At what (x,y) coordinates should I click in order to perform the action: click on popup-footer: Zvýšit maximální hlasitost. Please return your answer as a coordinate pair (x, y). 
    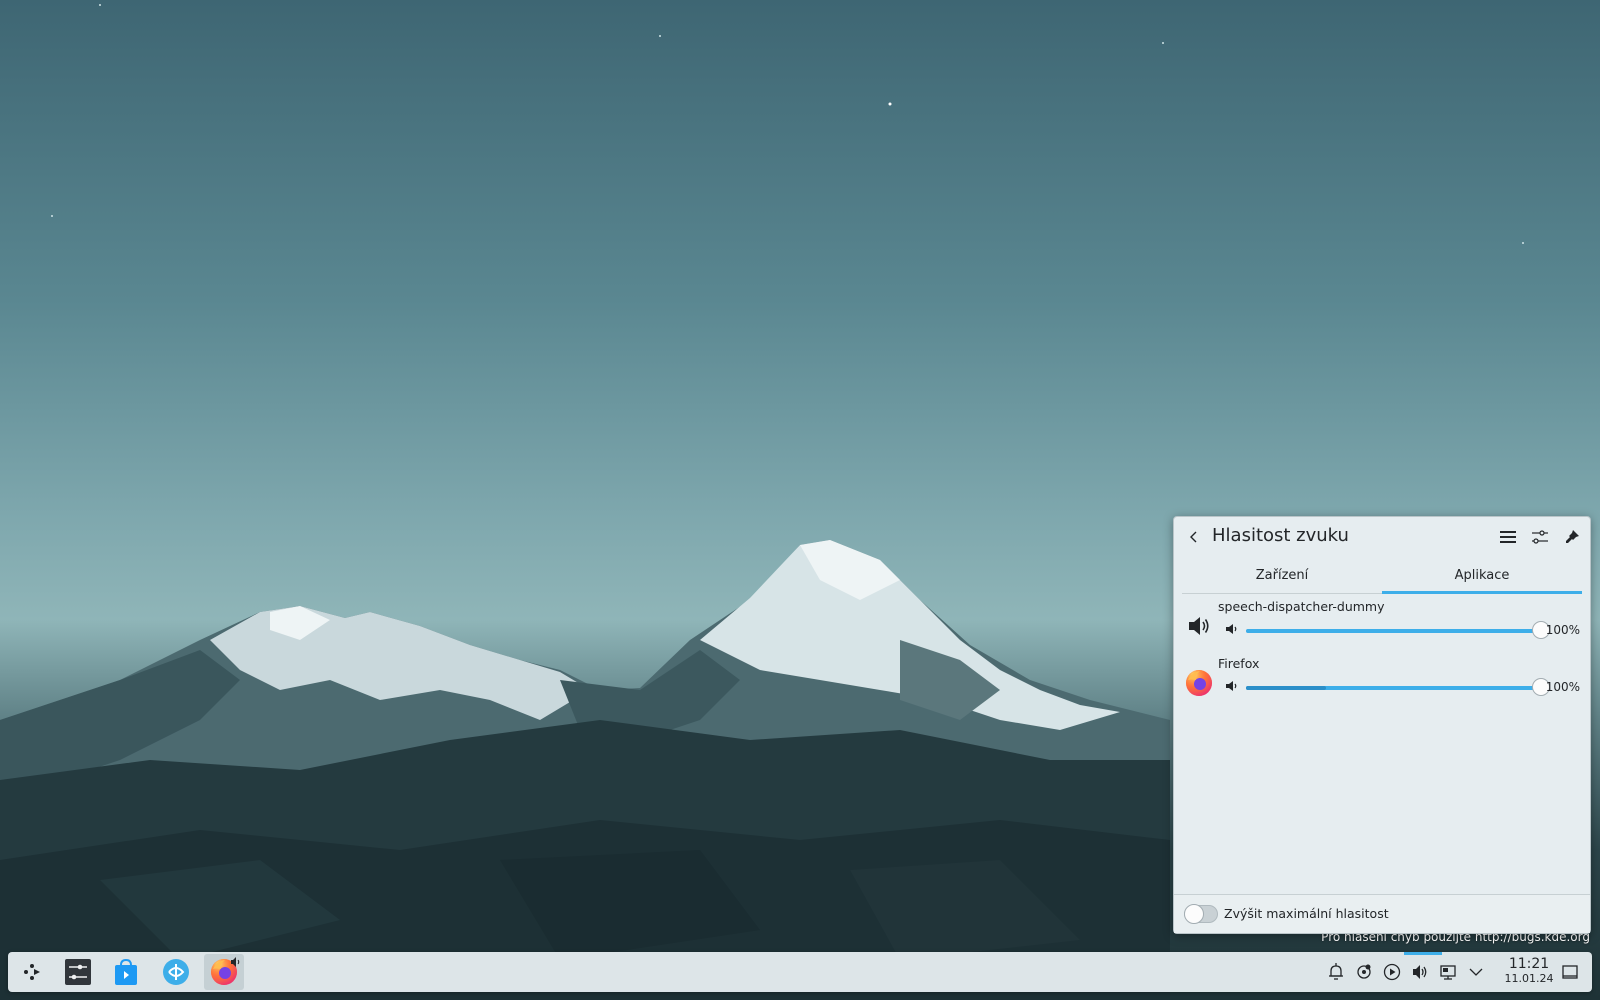
    Looking at the image, I should click on (1382, 913).